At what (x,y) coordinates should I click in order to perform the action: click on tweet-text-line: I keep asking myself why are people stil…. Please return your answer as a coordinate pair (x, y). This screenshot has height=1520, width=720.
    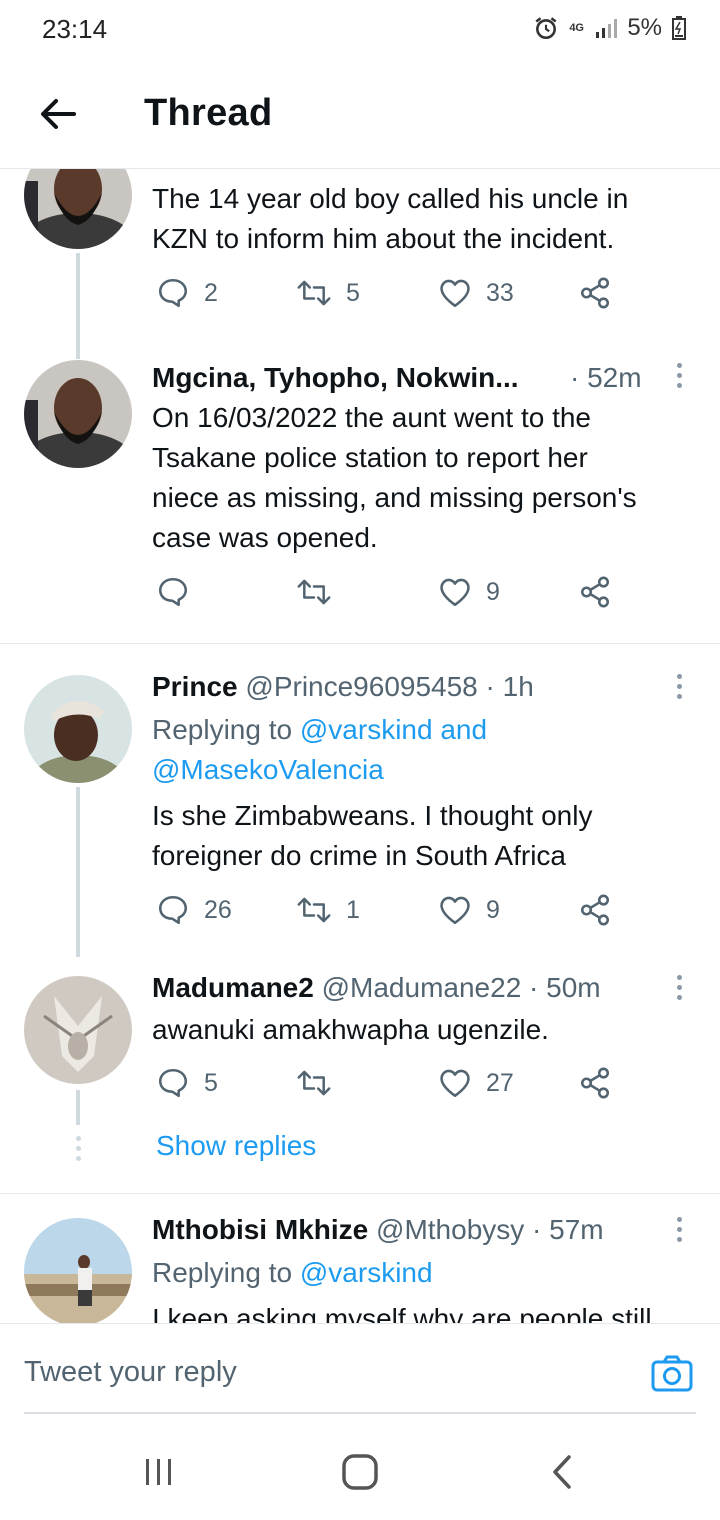
    Looking at the image, I should click on (402, 1313).